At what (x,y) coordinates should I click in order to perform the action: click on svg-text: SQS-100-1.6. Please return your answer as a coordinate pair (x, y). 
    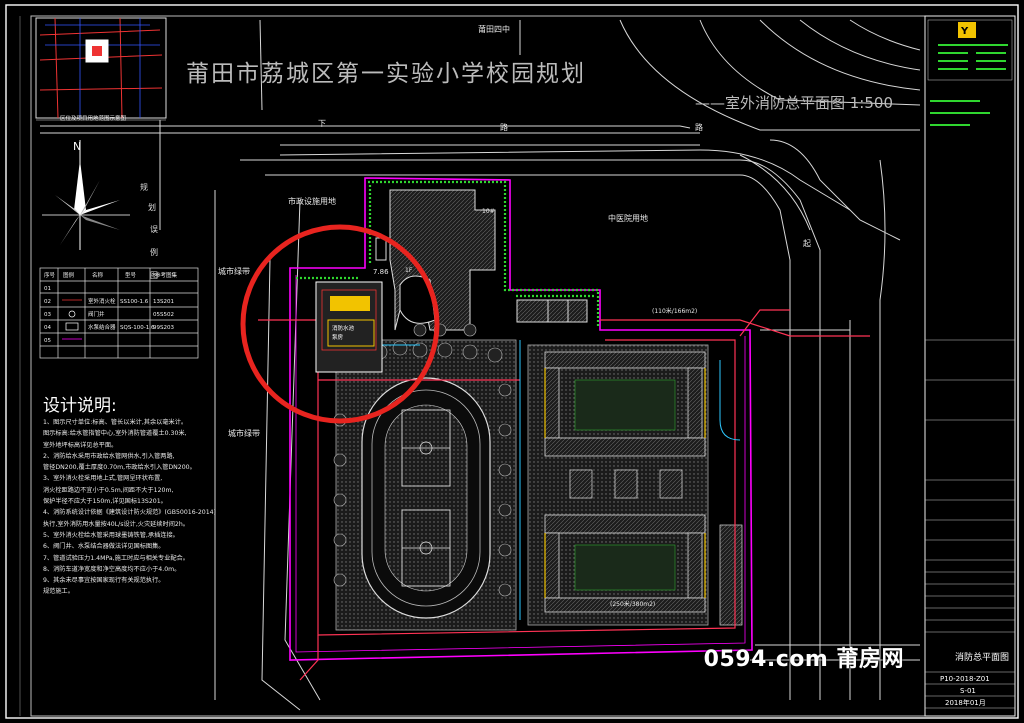
    Looking at the image, I should click on (137, 328).